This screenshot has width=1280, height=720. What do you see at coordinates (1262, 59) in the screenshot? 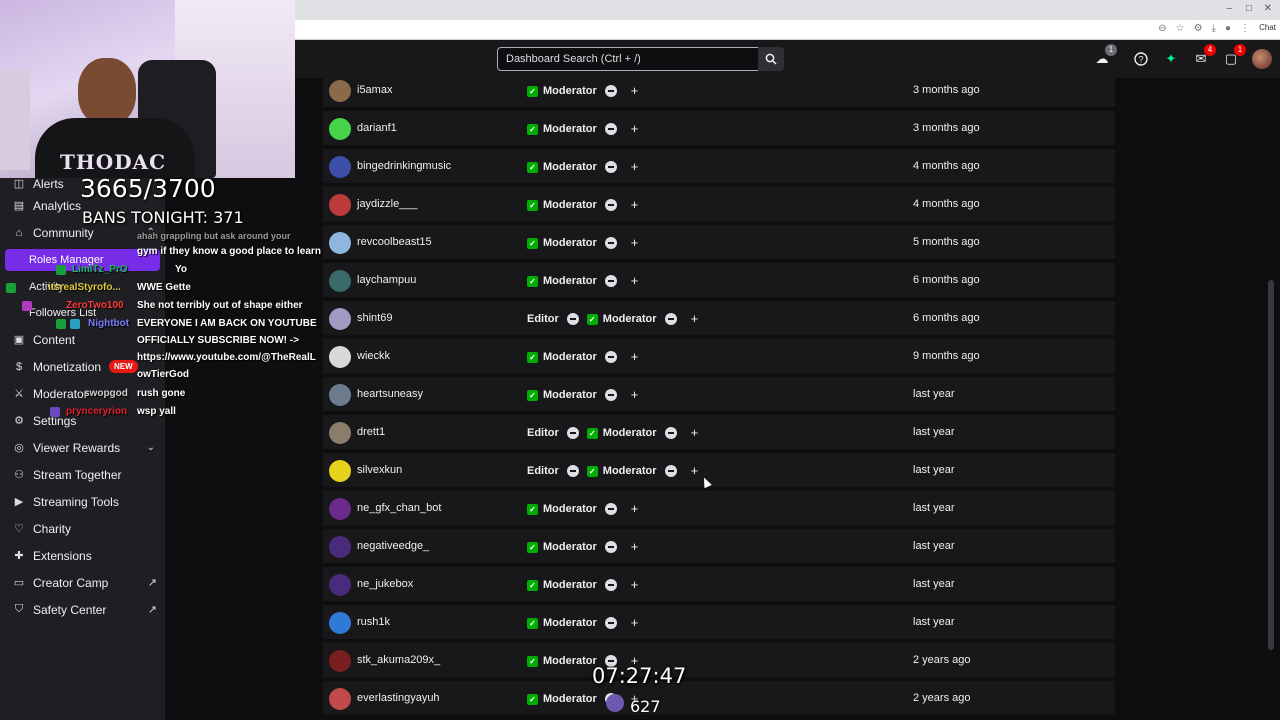
I see `user-avatar` at bounding box center [1262, 59].